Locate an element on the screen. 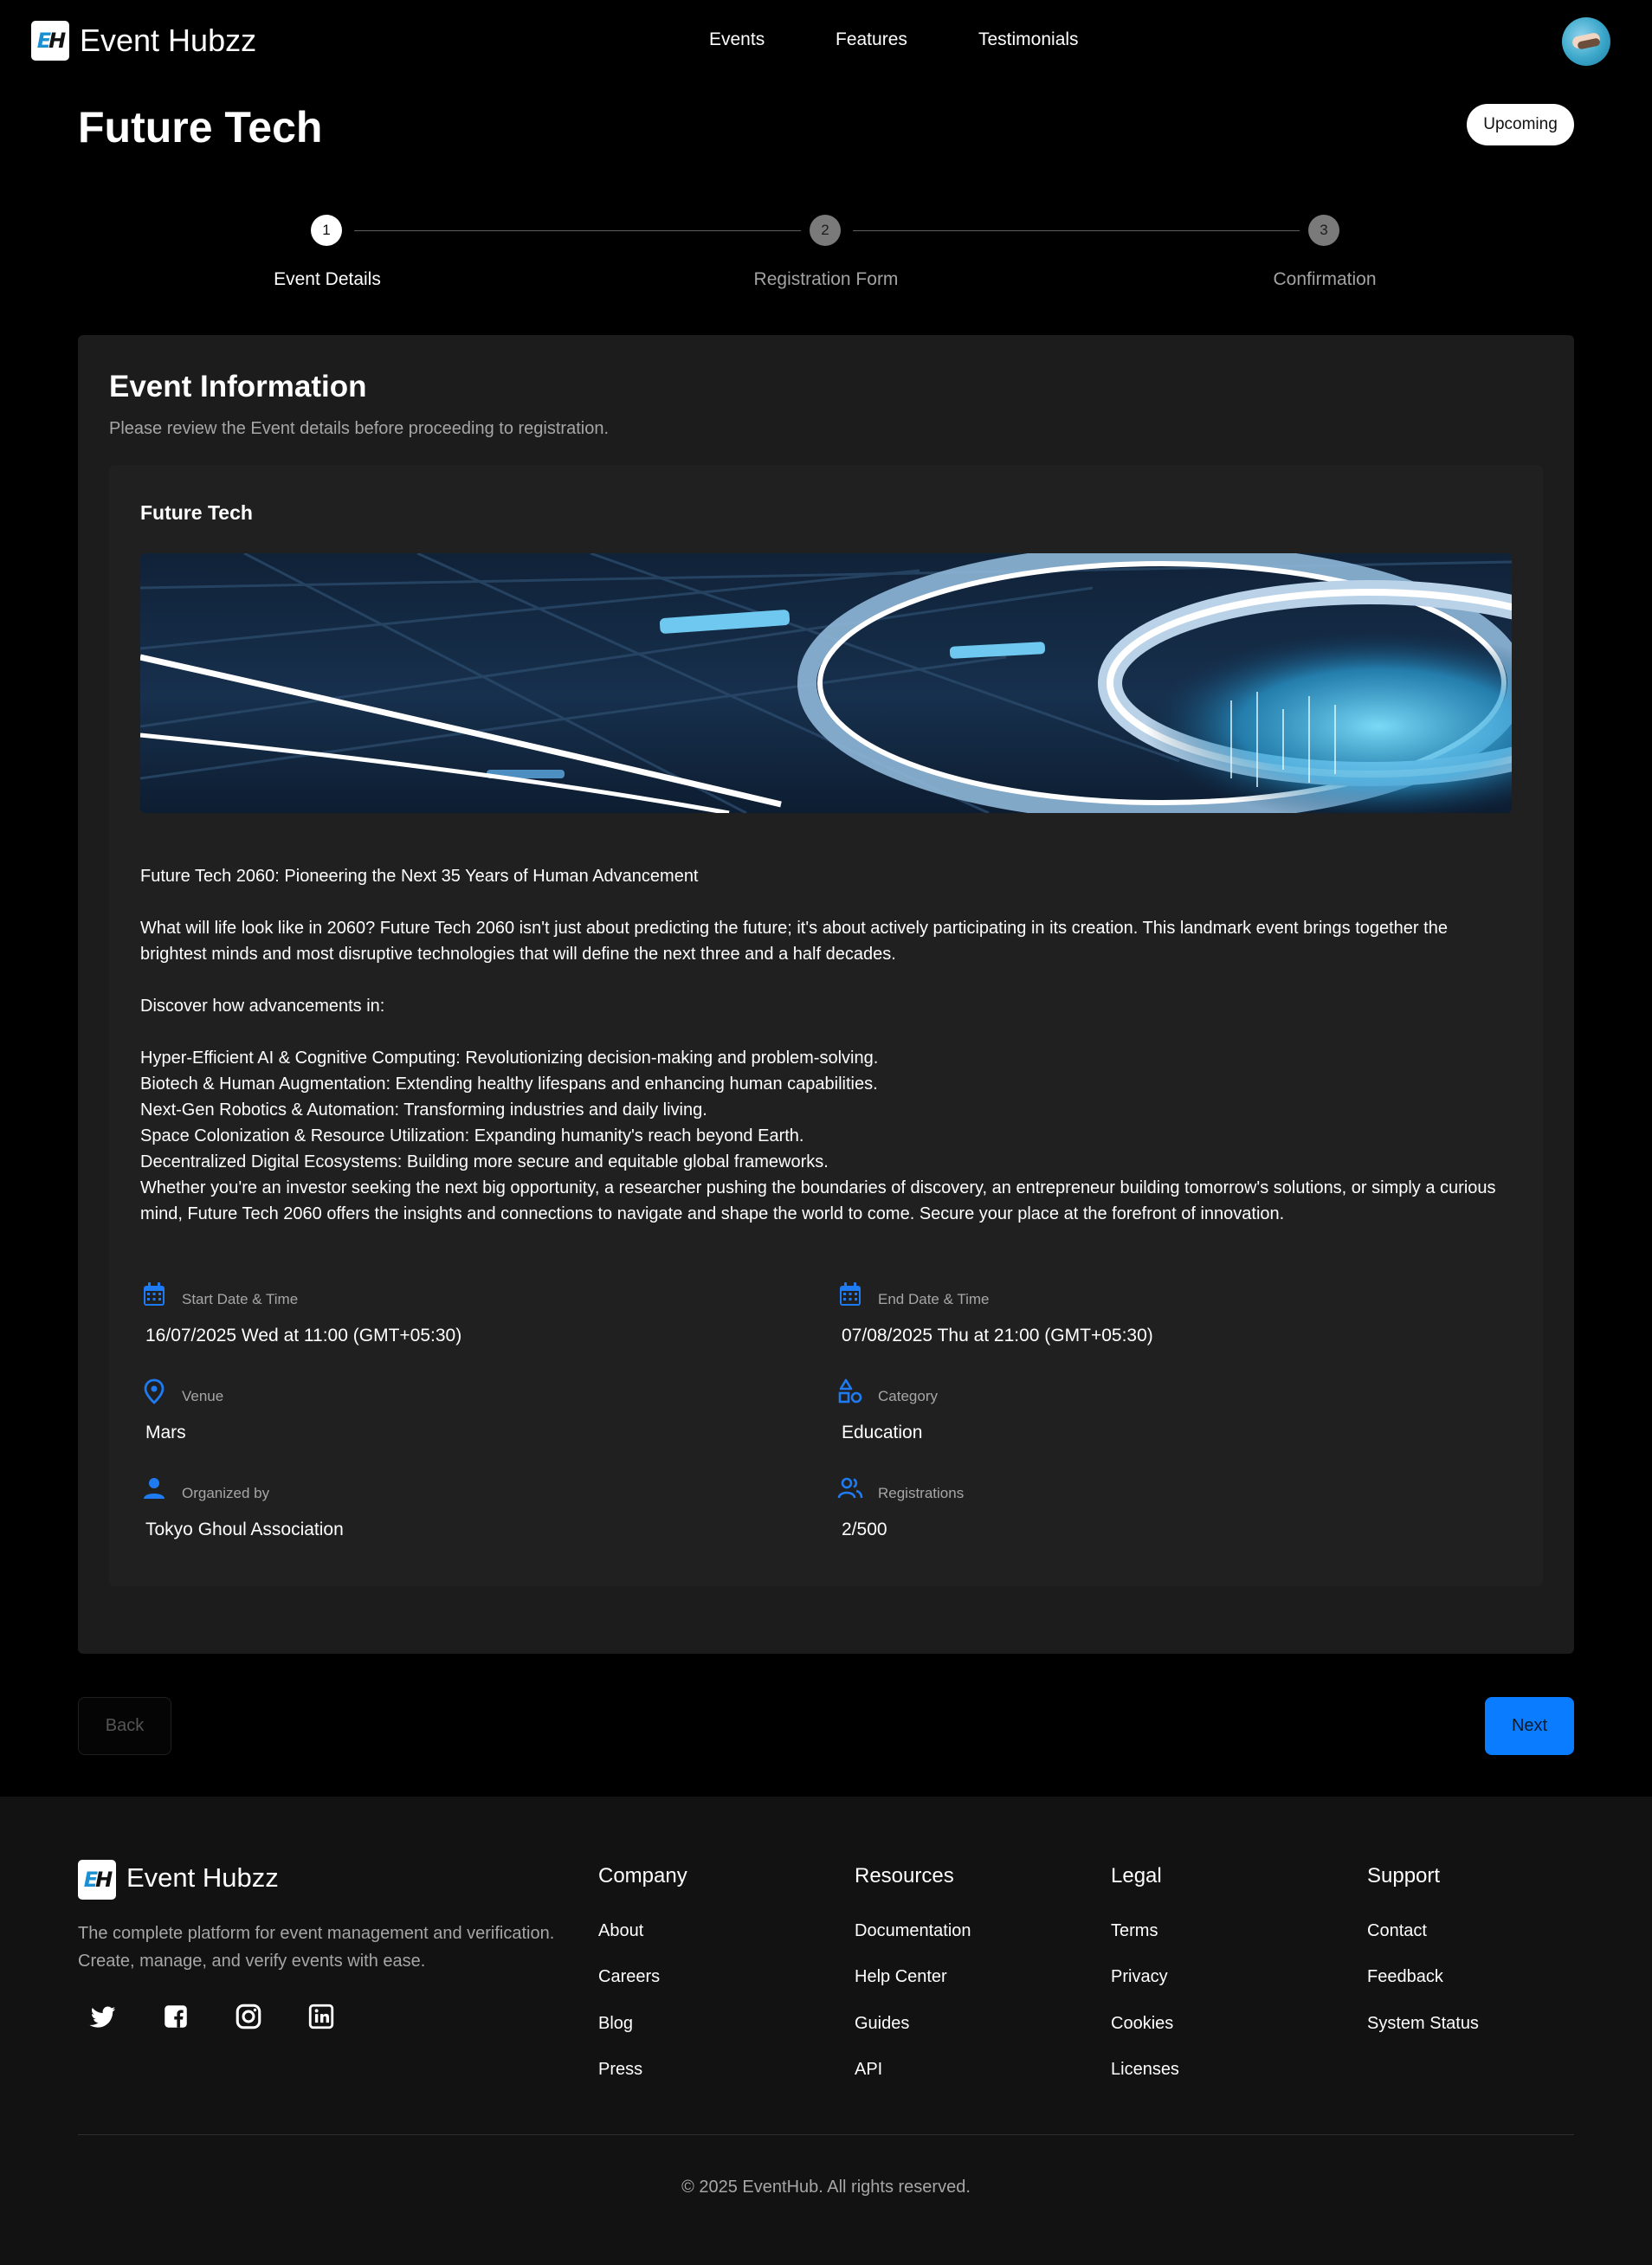 This screenshot has width=1652, height=2265. event-name: Future Tech is located at coordinates (196, 512).